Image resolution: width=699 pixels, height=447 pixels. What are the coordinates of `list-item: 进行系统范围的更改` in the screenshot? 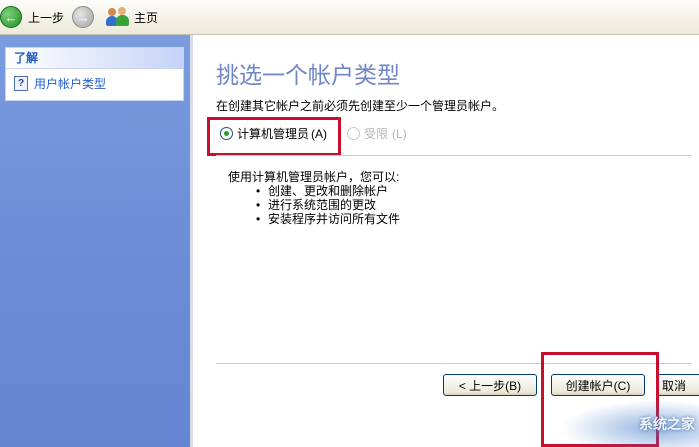 It's located at (328, 205).